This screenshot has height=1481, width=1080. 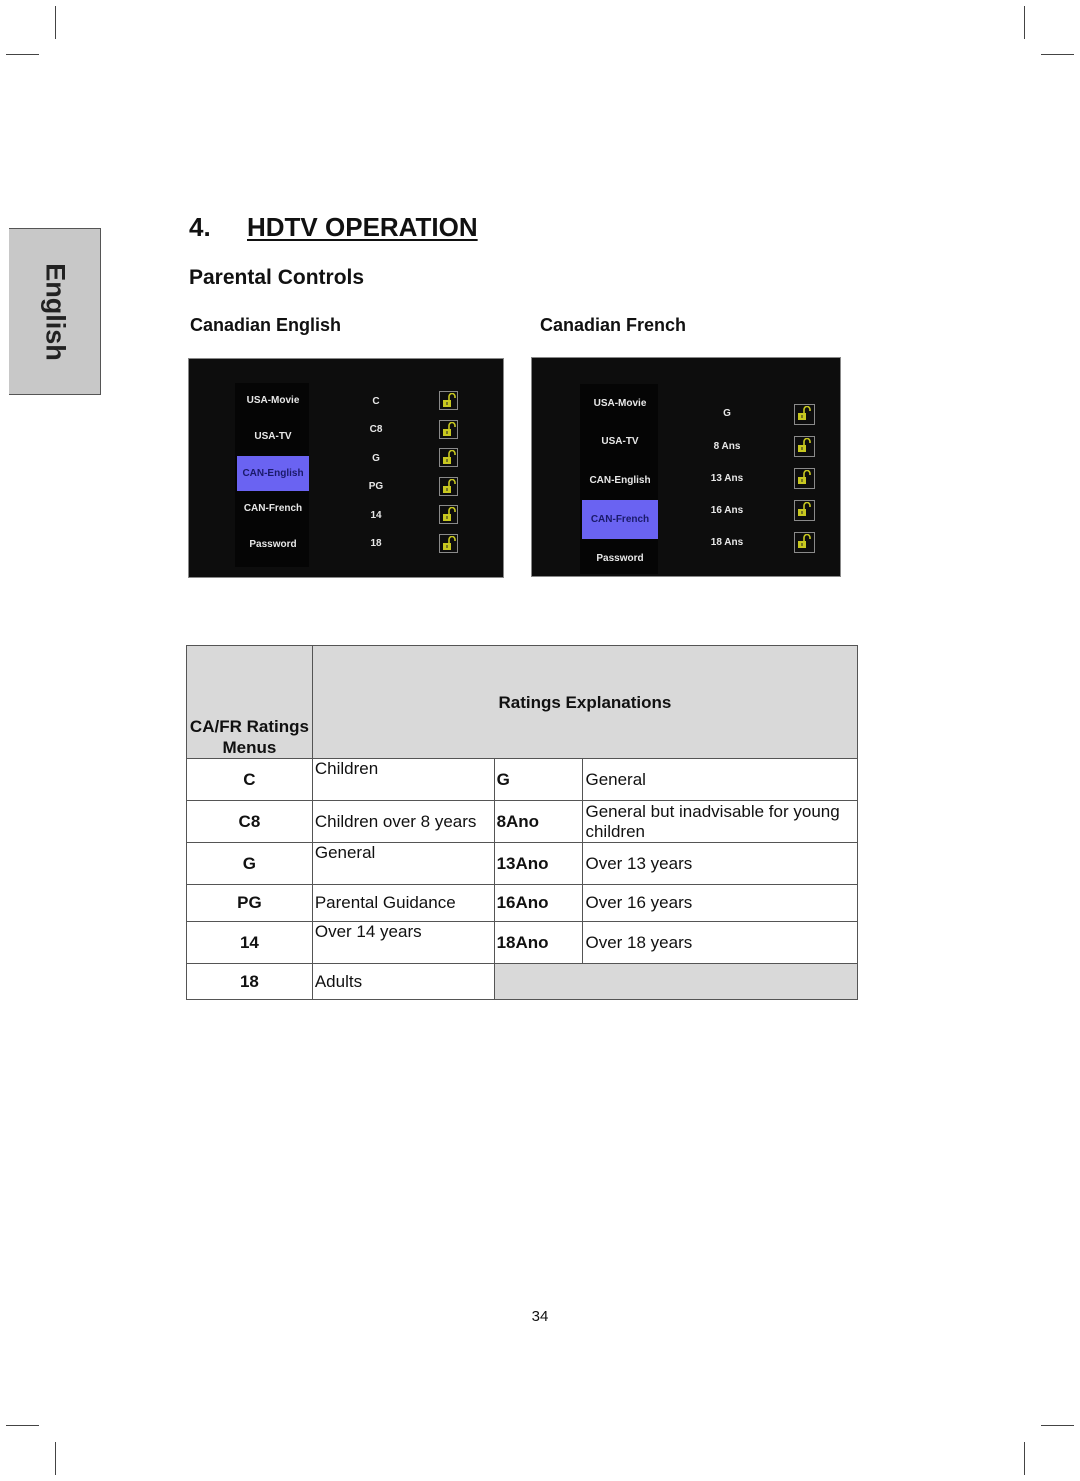 What do you see at coordinates (403, 903) in the screenshot?
I see `en-desc: Parental Guidance` at bounding box center [403, 903].